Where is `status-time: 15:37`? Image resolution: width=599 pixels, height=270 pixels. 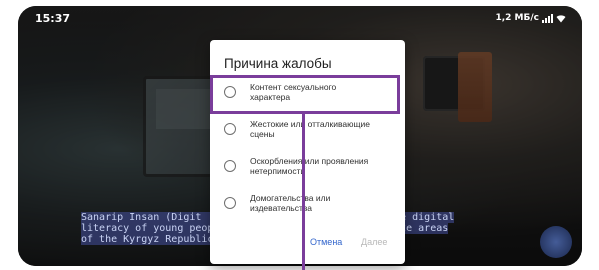
status-time: 15:37 is located at coordinates (53, 18).